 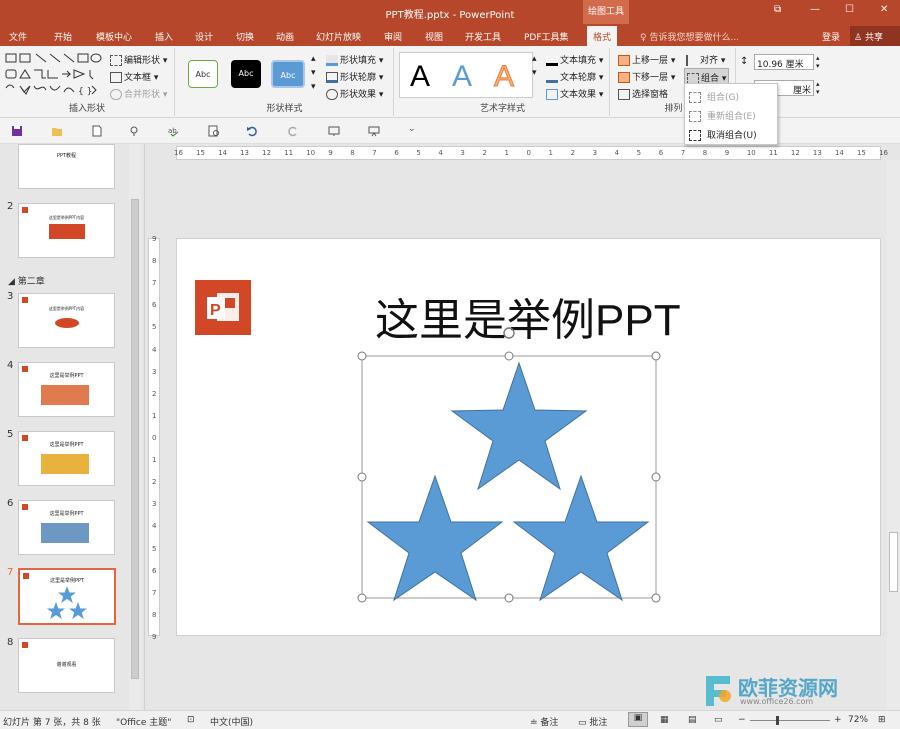 What do you see at coordinates (362, 477) in the screenshot?
I see `resize-handle-w` at bounding box center [362, 477].